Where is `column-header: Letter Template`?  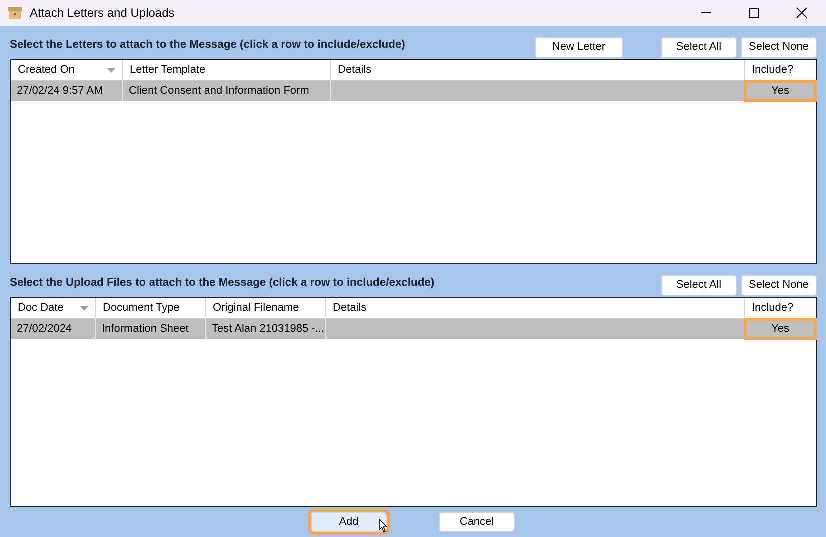 column-header: Letter Template is located at coordinates (168, 70).